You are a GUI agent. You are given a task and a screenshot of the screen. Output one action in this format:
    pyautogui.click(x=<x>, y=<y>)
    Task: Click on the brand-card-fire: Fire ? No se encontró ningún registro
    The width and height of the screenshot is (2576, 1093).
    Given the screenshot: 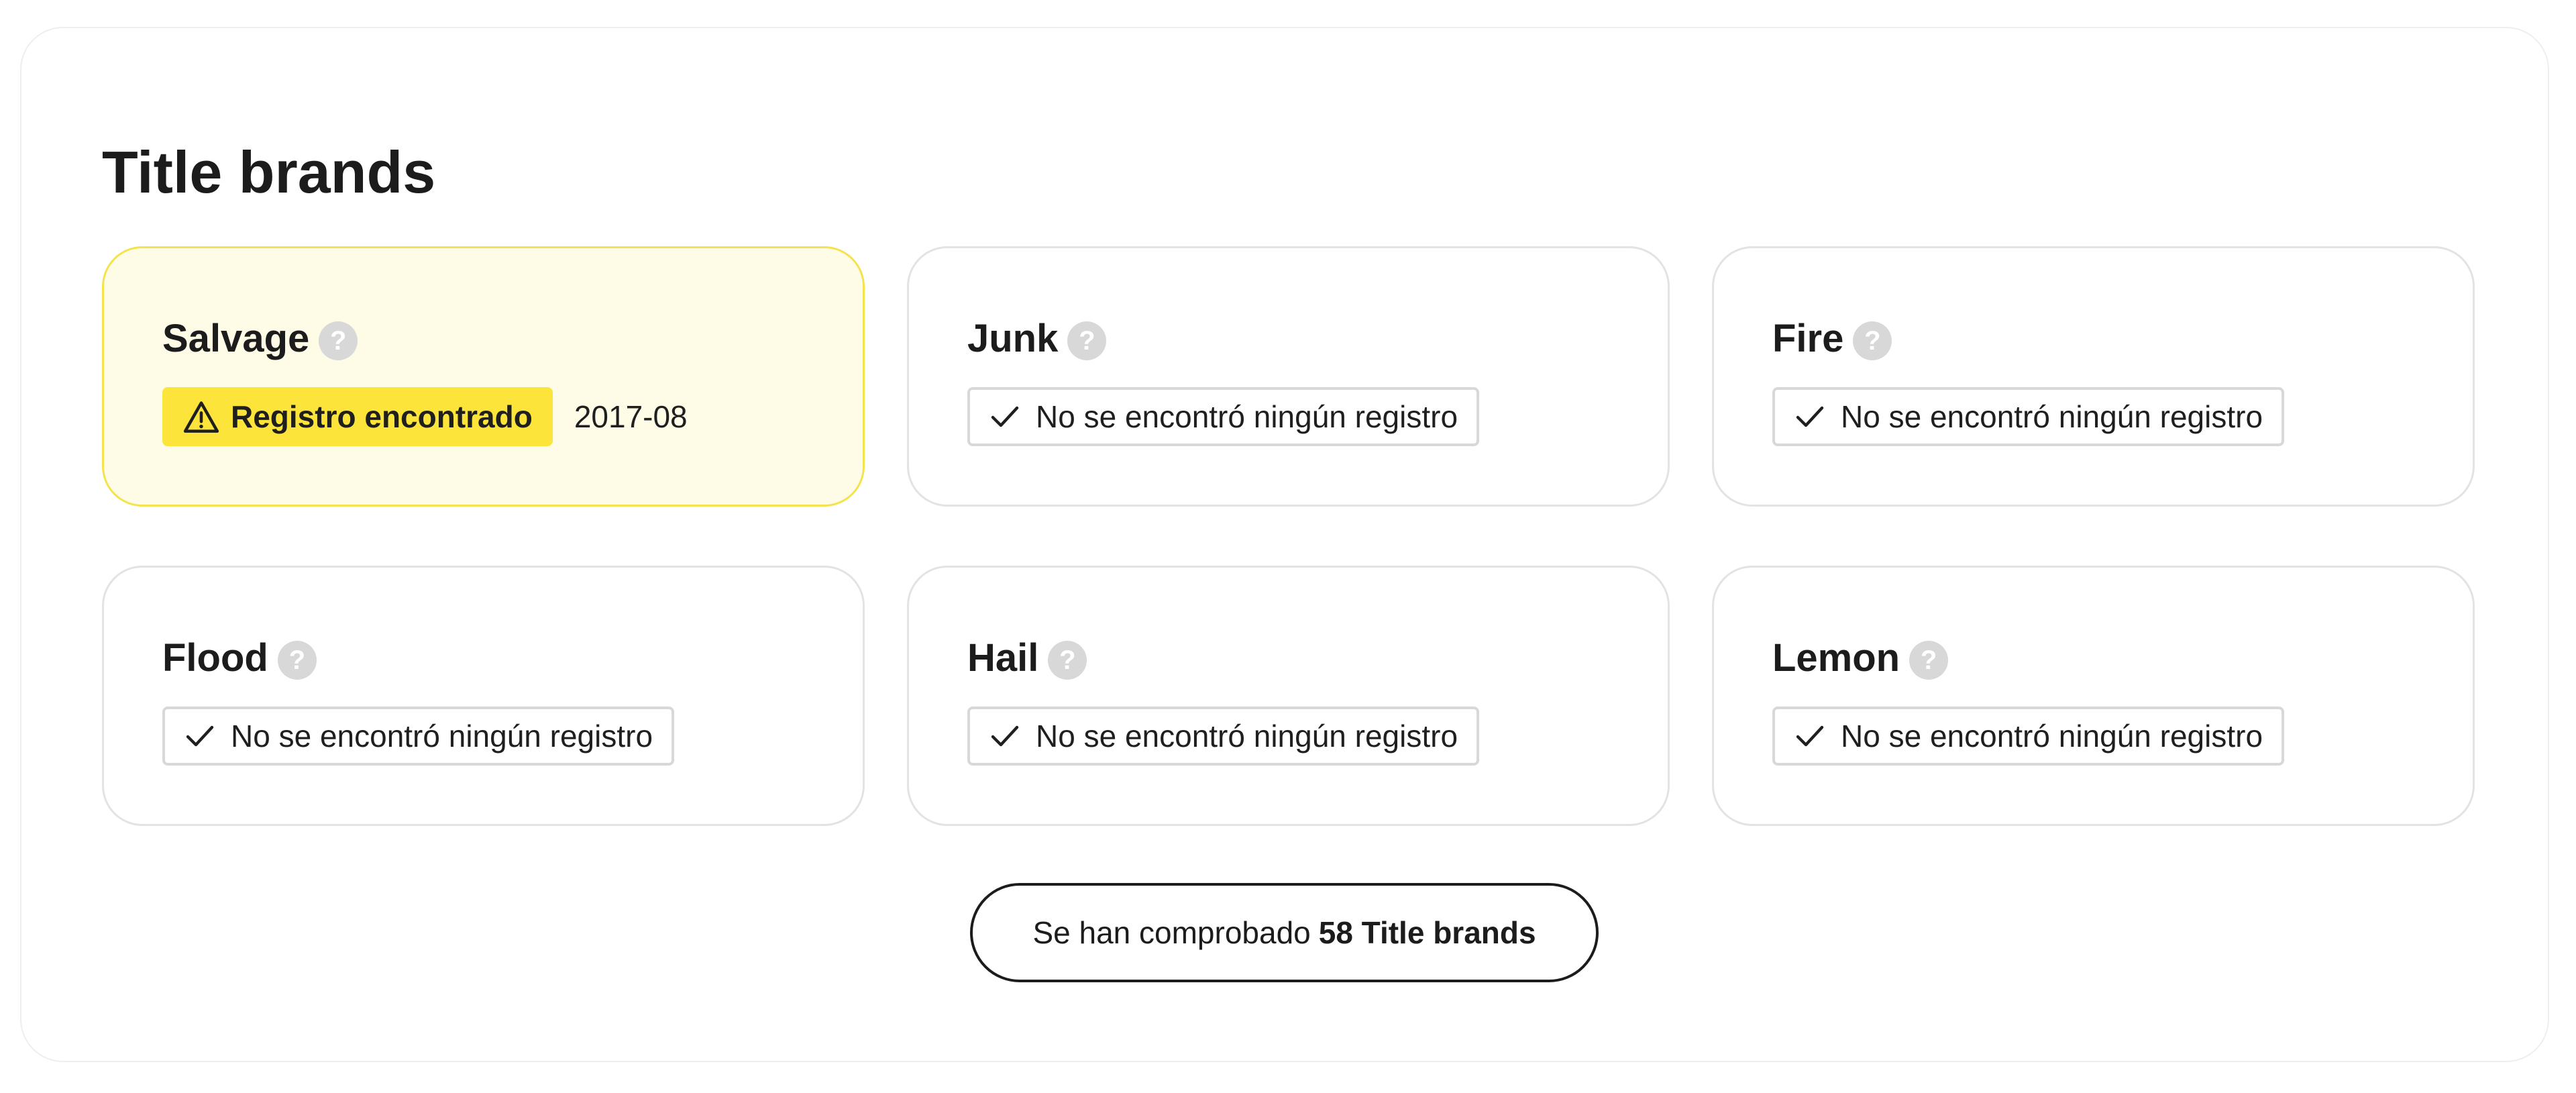 What is the action you would take?
    pyautogui.click(x=2093, y=376)
    